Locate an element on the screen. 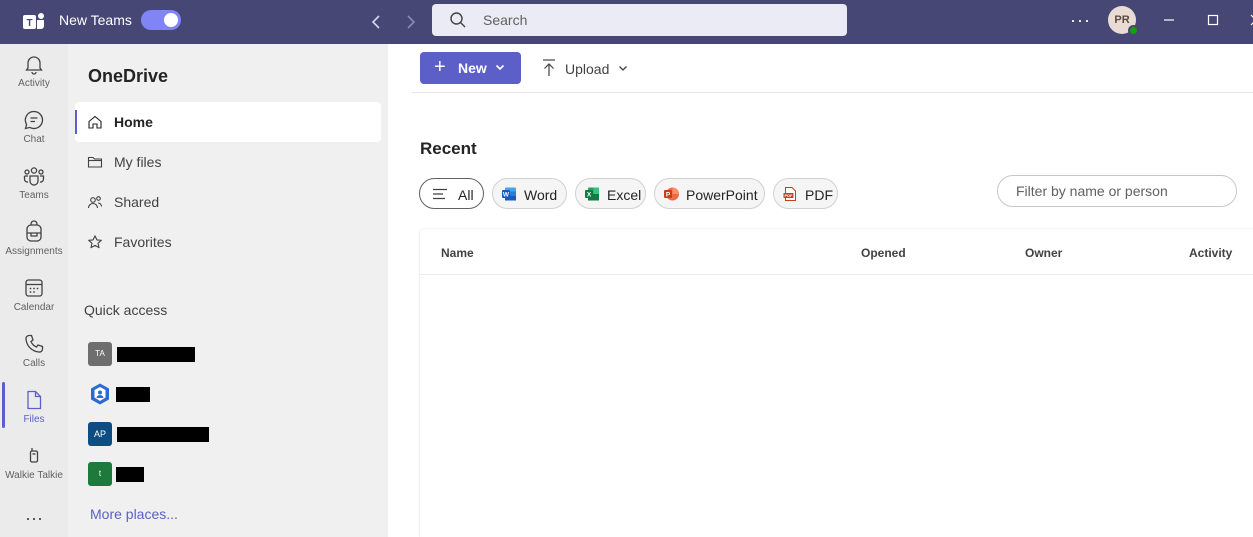 The image size is (1253, 537). calendar-icon is located at coordinates (34, 288).